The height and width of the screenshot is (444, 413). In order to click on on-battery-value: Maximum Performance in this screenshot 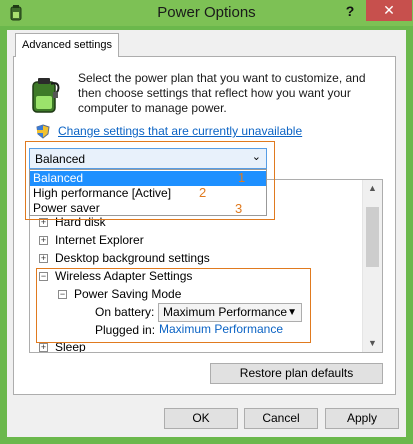, I will do `click(225, 312)`.